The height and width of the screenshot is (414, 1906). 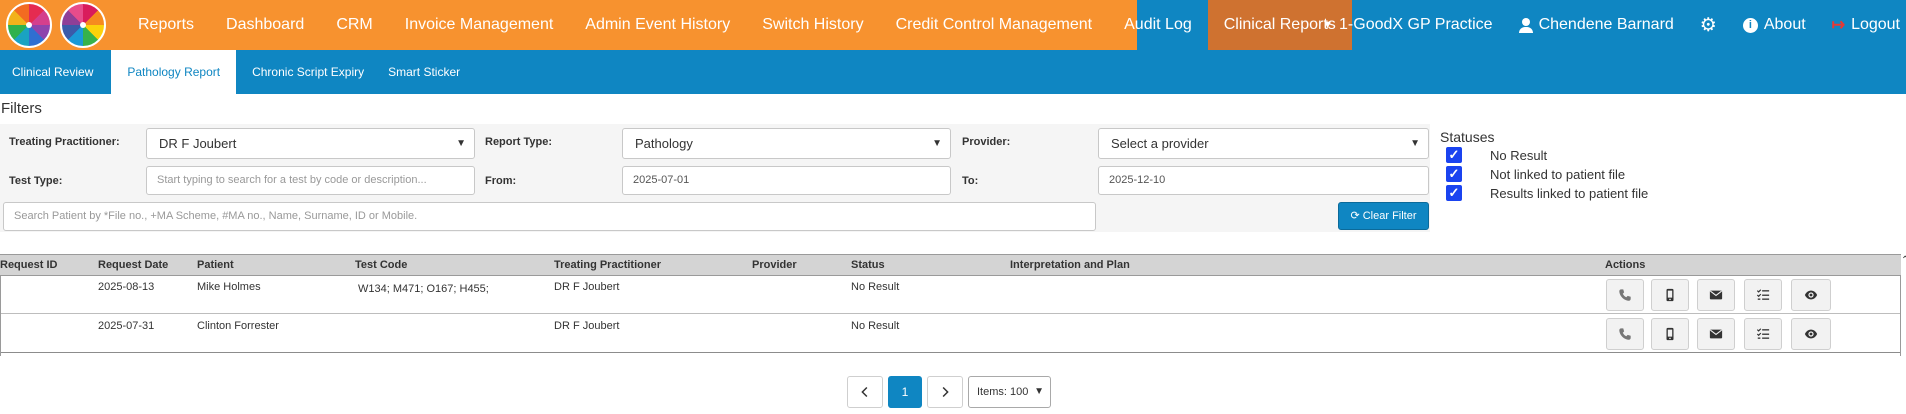 What do you see at coordinates (36, 181) in the screenshot?
I see `test-type-label: Test Type:` at bounding box center [36, 181].